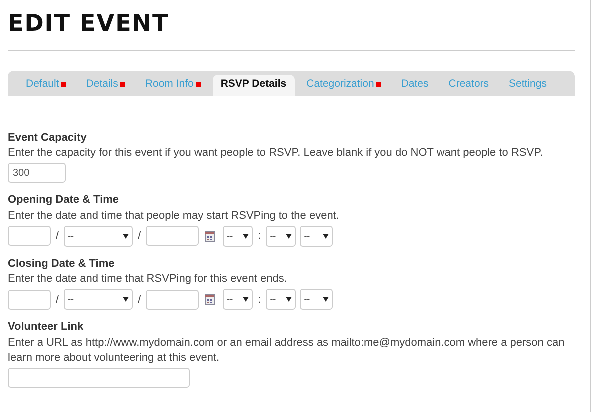  What do you see at coordinates (64, 200) in the screenshot?
I see `field-label: Opening Date & Time` at bounding box center [64, 200].